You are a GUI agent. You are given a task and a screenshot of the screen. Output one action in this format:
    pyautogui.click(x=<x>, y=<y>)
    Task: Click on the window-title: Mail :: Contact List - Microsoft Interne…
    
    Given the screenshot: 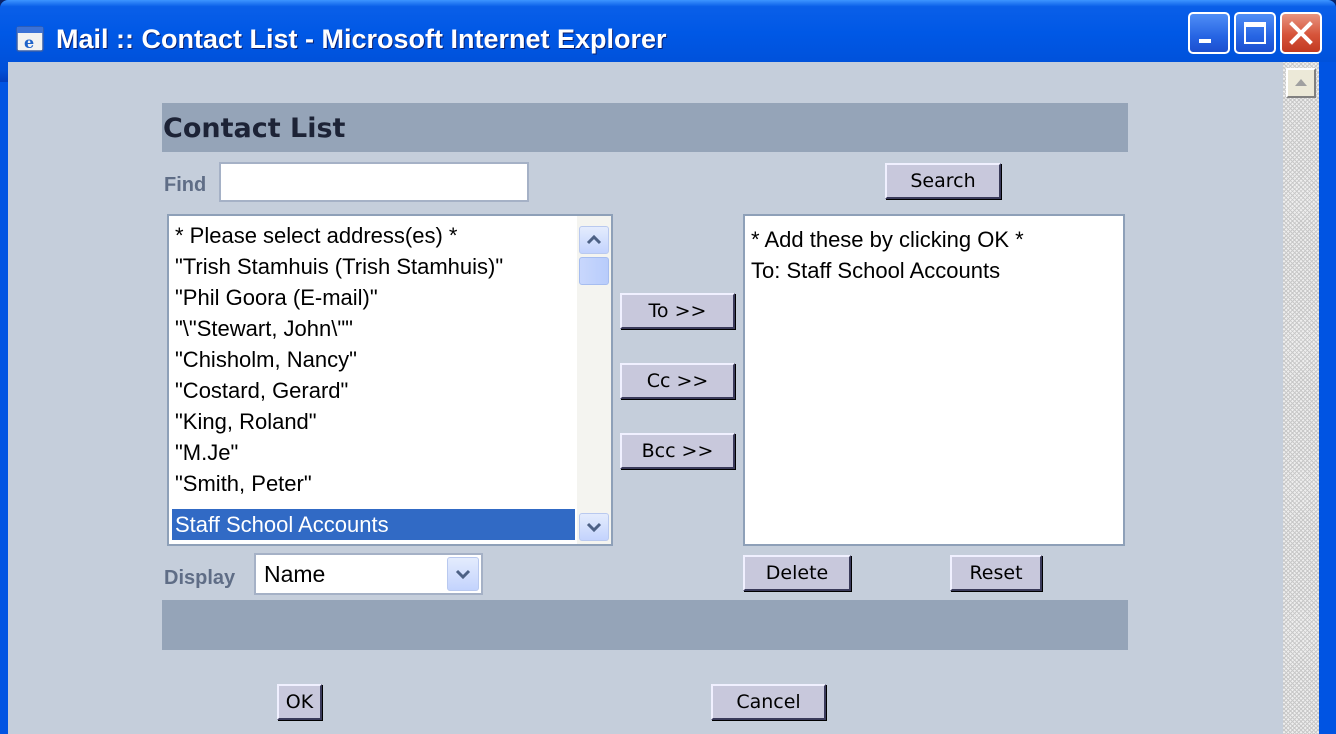 What is the action you would take?
    pyautogui.click(x=361, y=39)
    